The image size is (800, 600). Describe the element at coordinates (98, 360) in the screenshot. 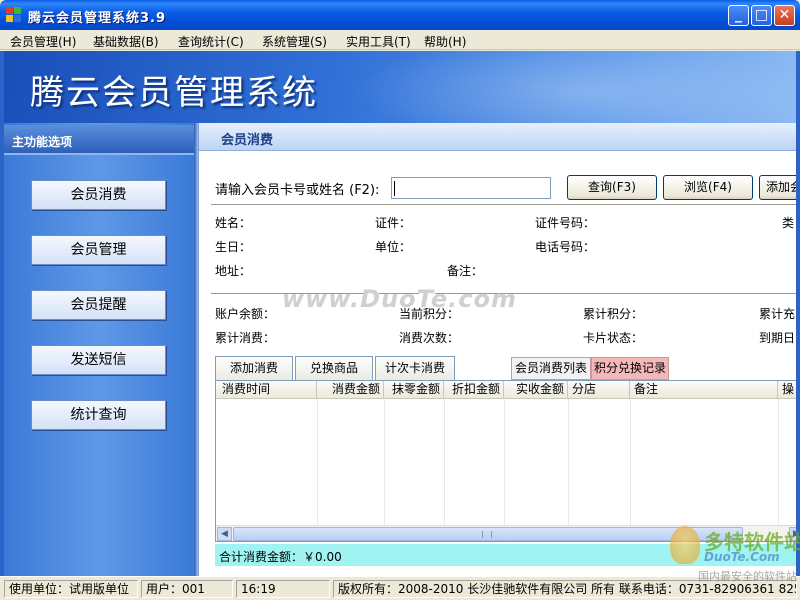

I see `sidebar-item-send-sms: 发送短信` at that location.